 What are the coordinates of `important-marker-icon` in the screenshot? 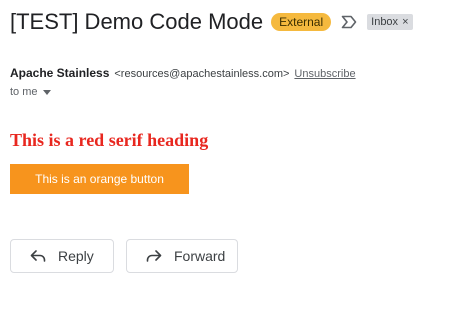 It's located at (349, 22).